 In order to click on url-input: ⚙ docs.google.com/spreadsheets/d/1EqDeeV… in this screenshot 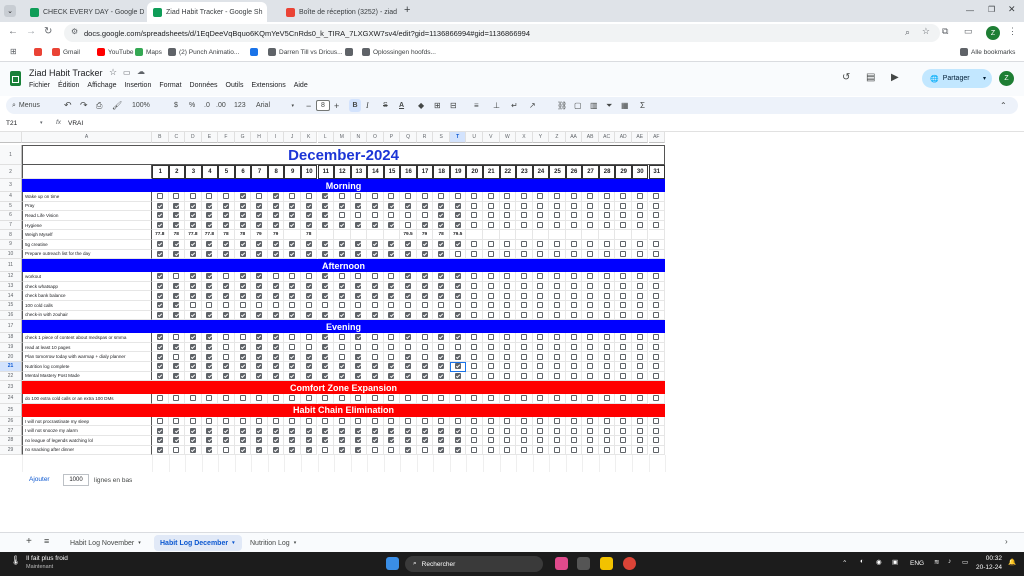, I will do `click(502, 33)`.